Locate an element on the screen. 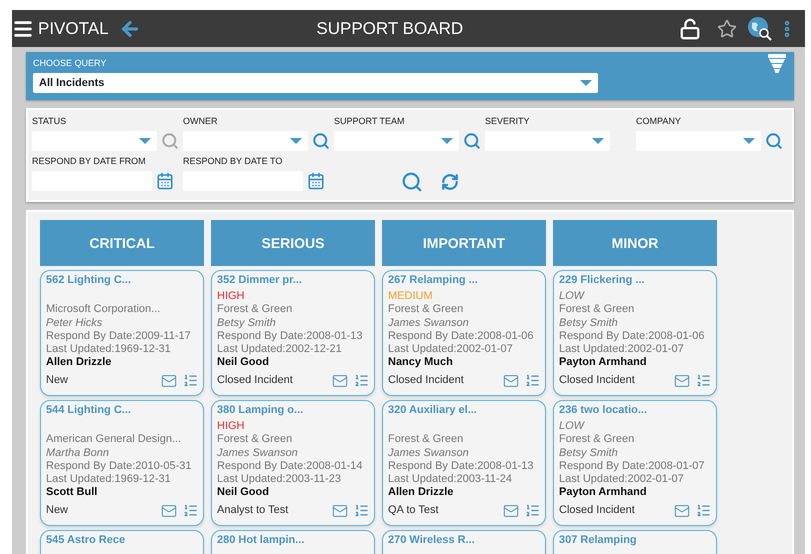  respond-by-date: Respond By Date:2010-05-31 is located at coordinates (119, 467).